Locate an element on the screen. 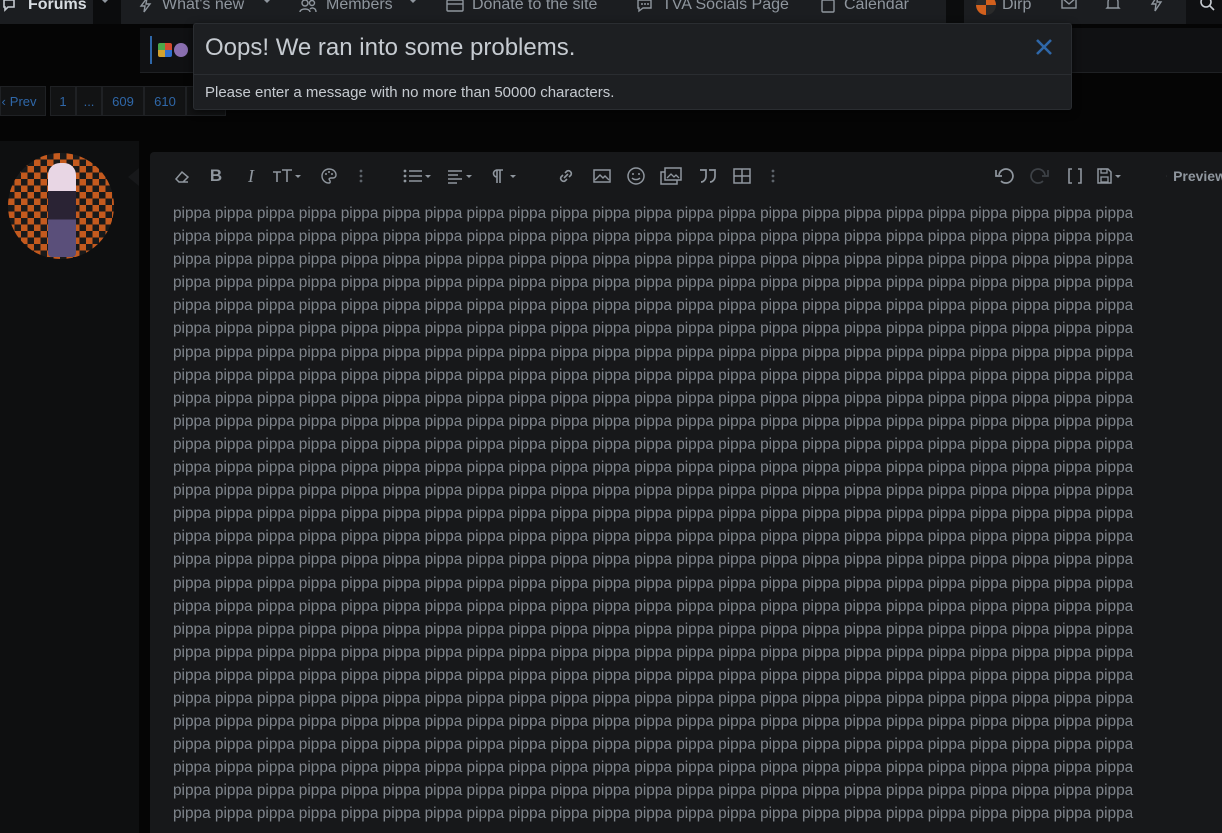  nav-whats-new-label: What's new is located at coordinates (203, 6).